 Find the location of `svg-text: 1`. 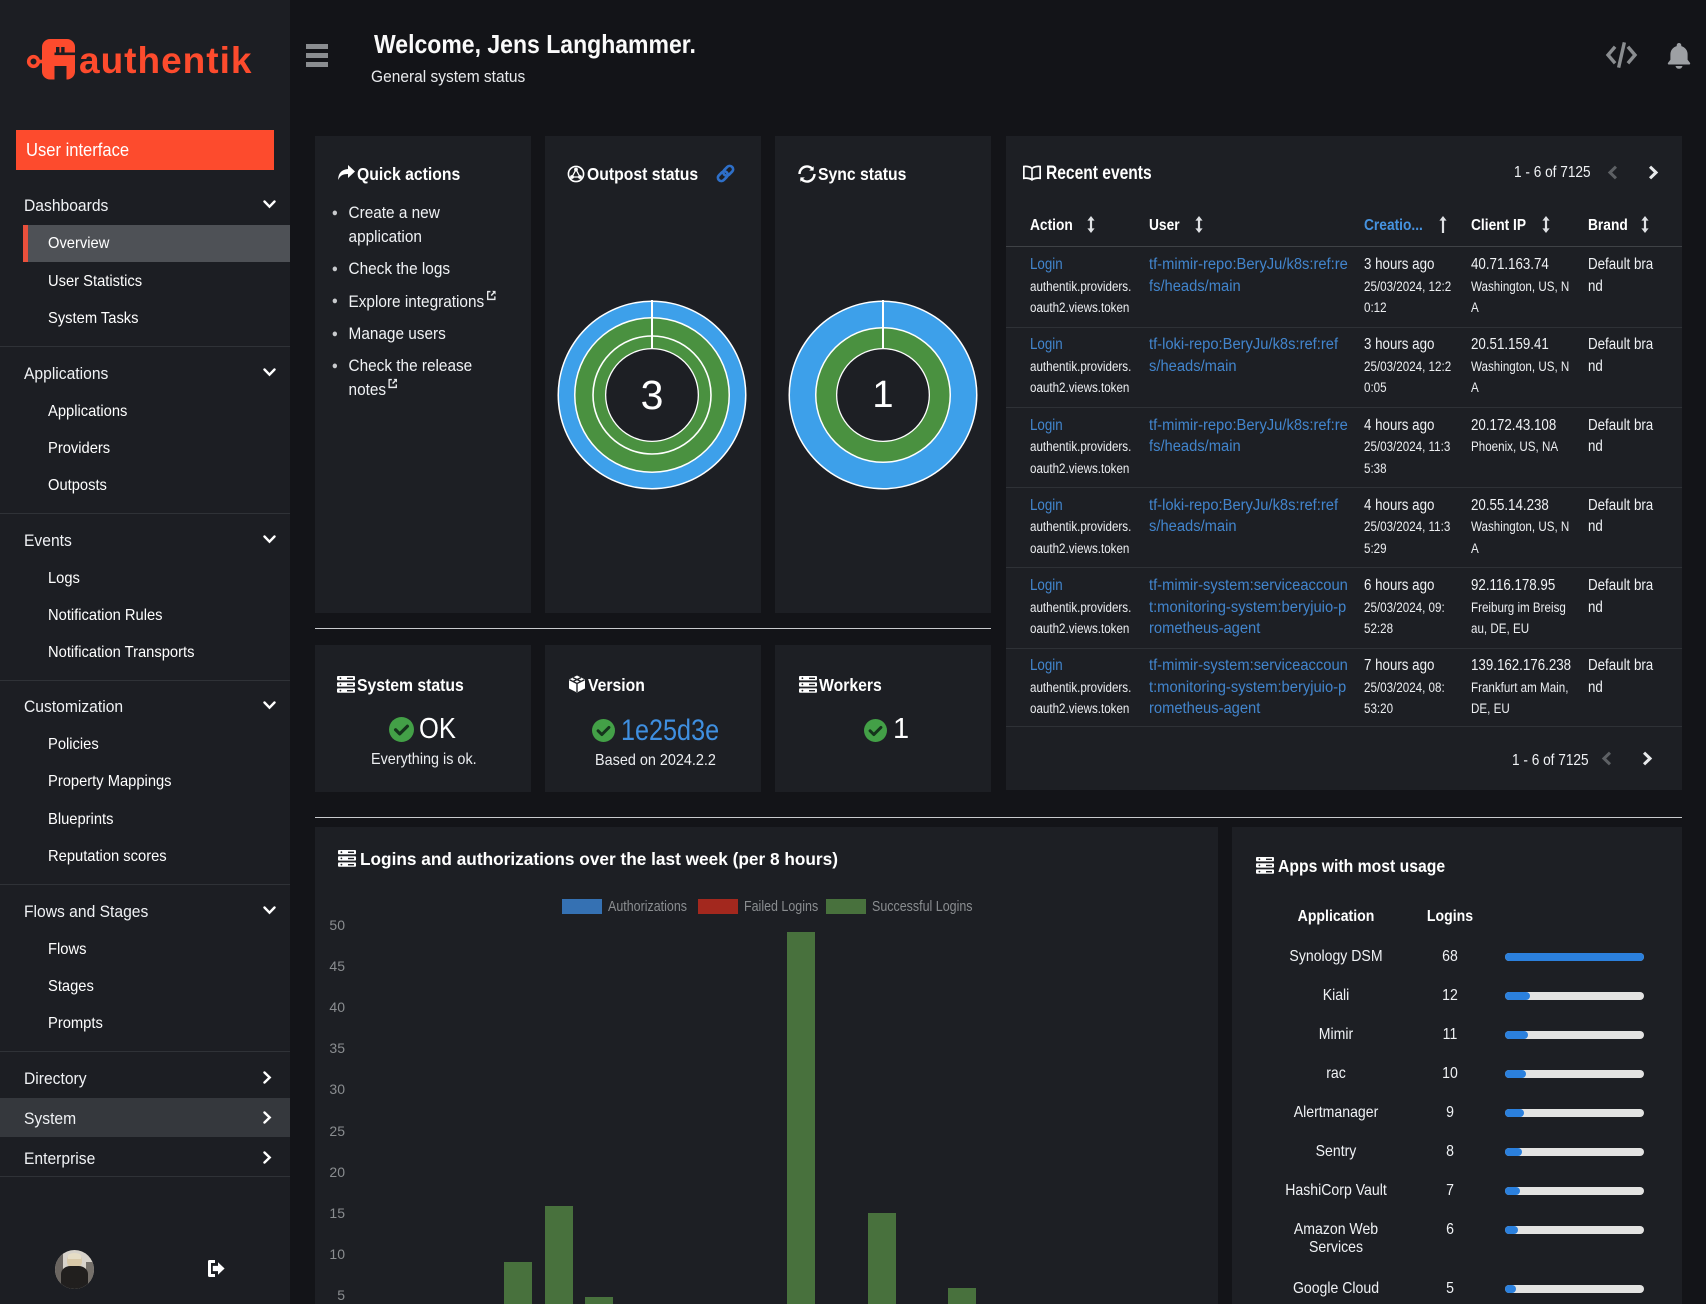

svg-text: 1 is located at coordinates (882, 395).